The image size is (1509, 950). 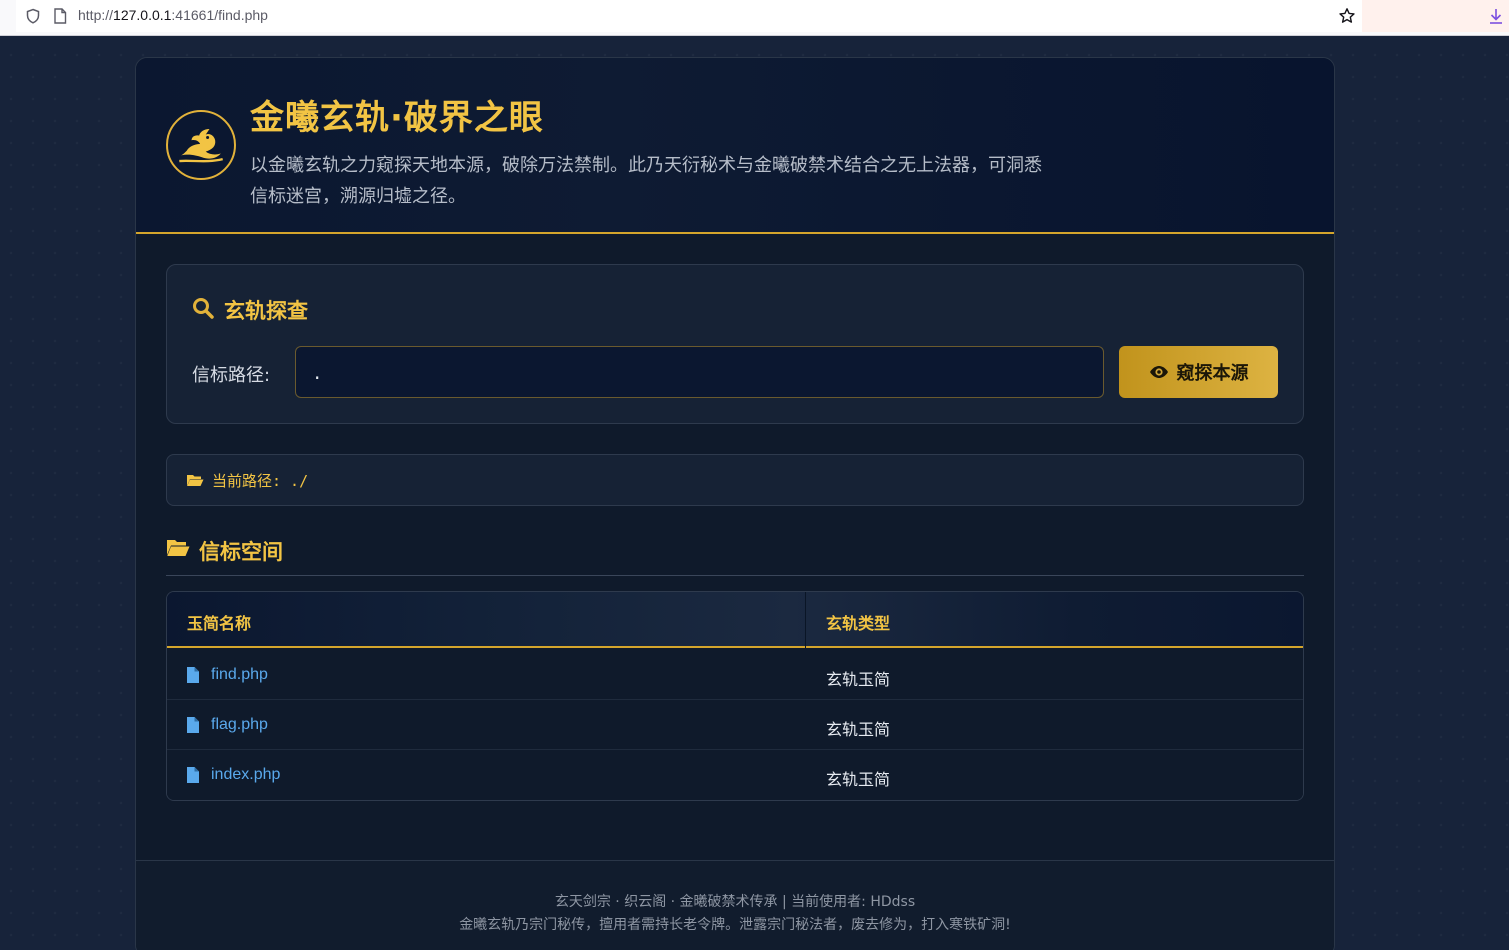 What do you see at coordinates (219, 623) in the screenshot?
I see `column-header-name: 玉简名称` at bounding box center [219, 623].